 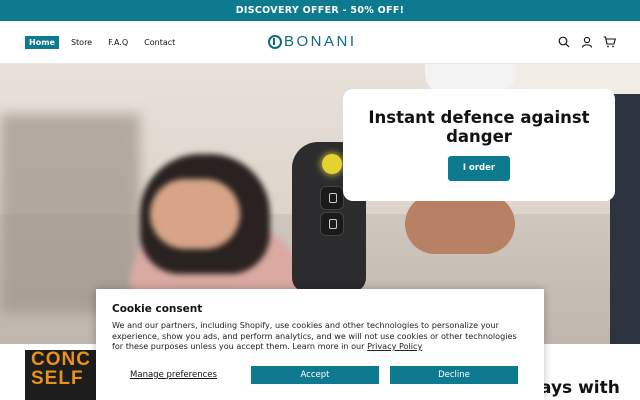 What do you see at coordinates (61, 360) in the screenshot?
I see `thumb-line-1: CONC` at bounding box center [61, 360].